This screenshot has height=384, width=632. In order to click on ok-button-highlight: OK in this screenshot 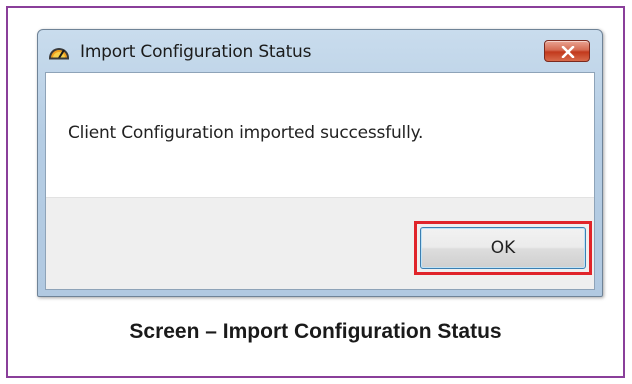, I will do `click(503, 248)`.